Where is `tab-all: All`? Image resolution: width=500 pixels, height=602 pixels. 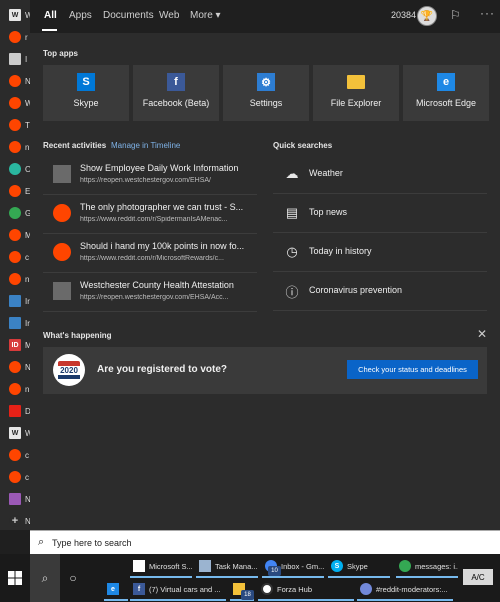 tab-all: All is located at coordinates (50, 15).